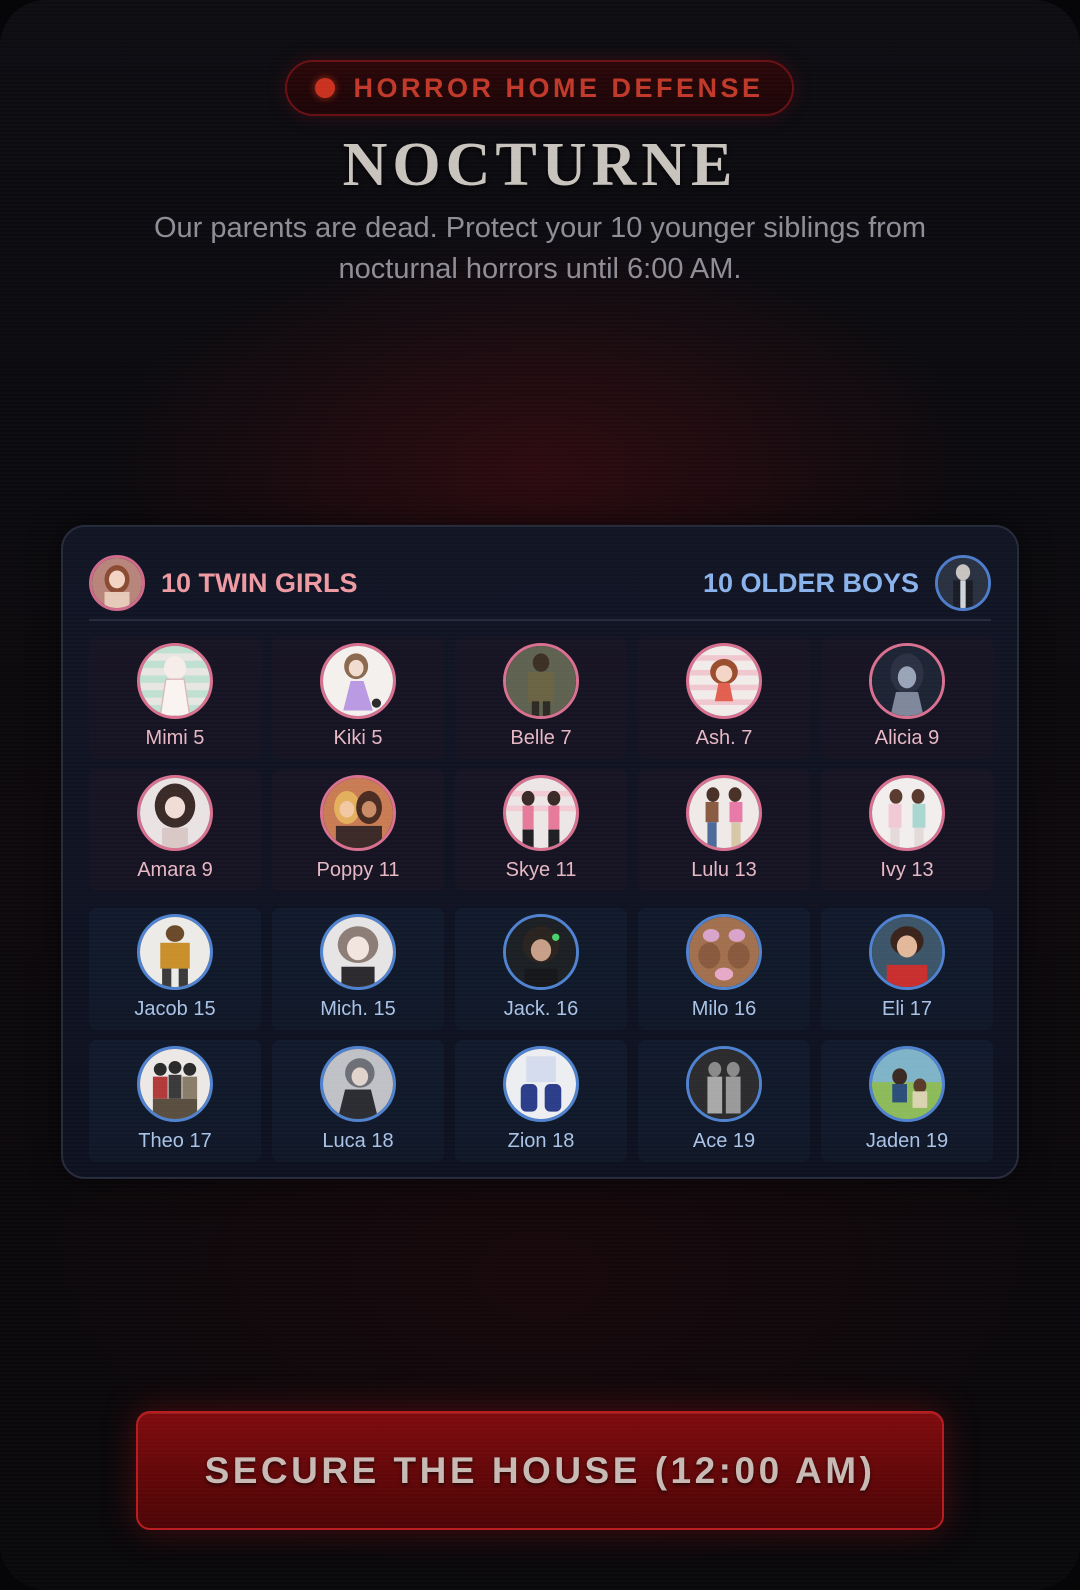 The height and width of the screenshot is (1590, 1080). Describe the element at coordinates (724, 870) in the screenshot. I see `sibling-name: Lulu 13` at that location.